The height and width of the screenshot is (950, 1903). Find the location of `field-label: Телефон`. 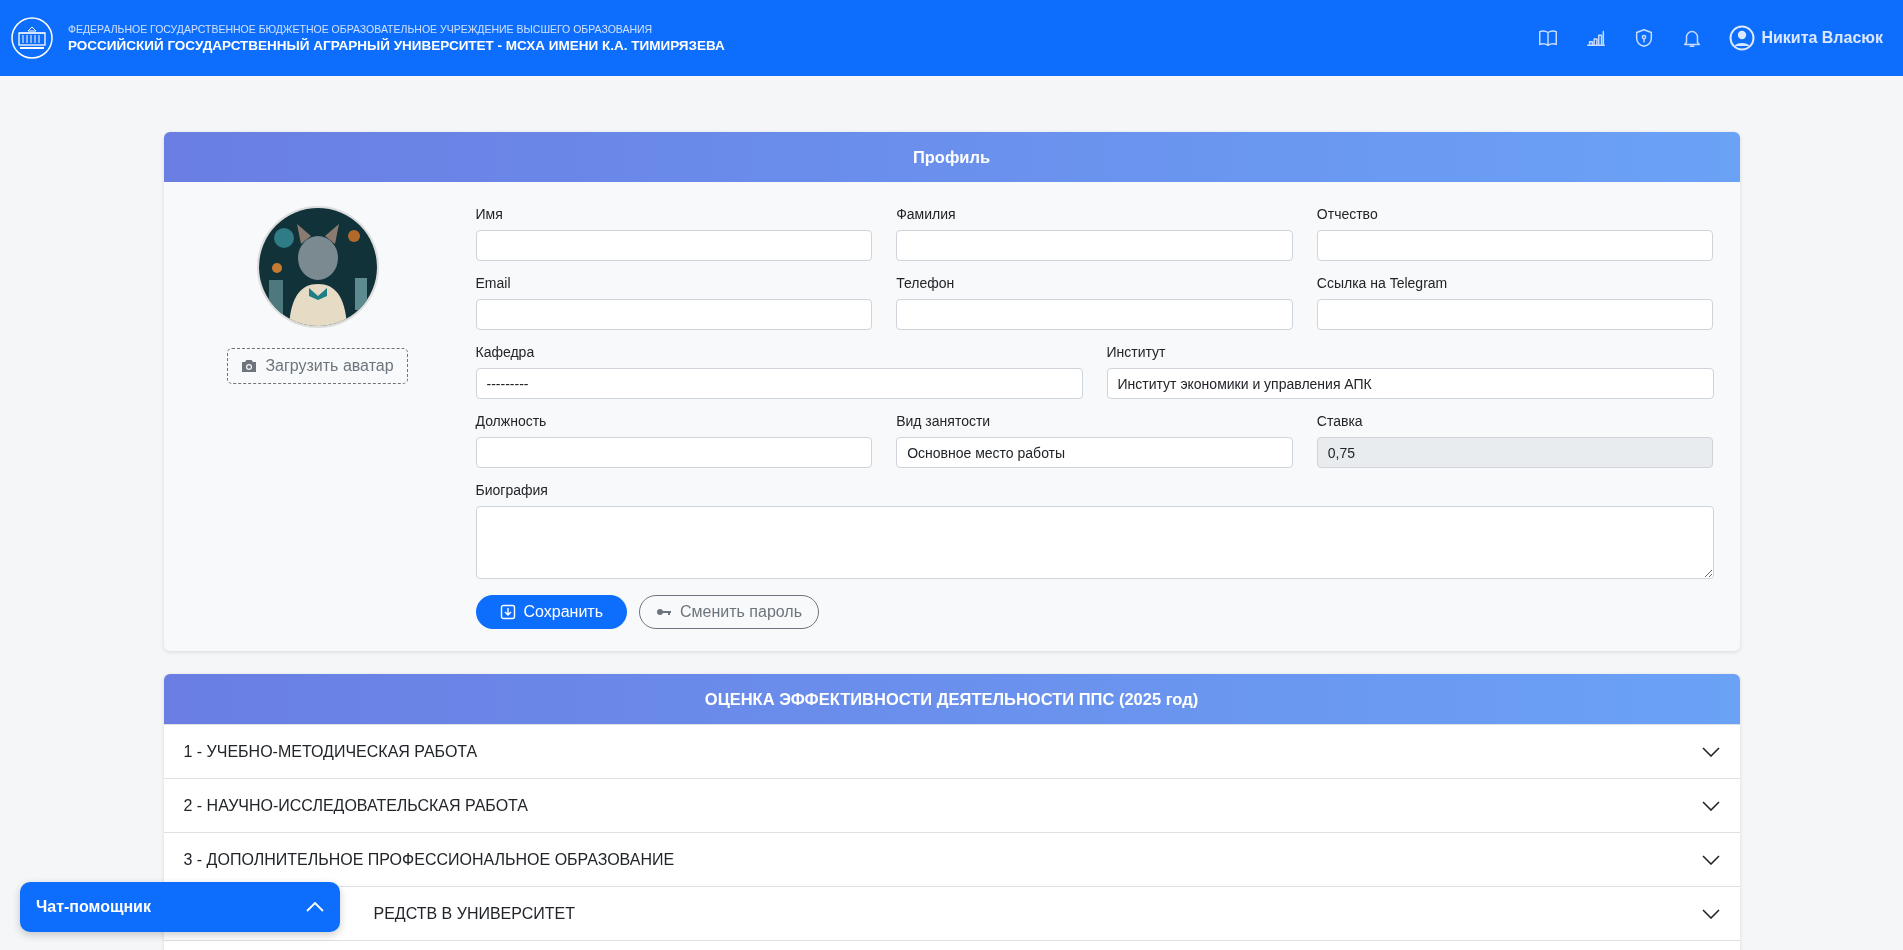

field-label: Телефон is located at coordinates (926, 283).